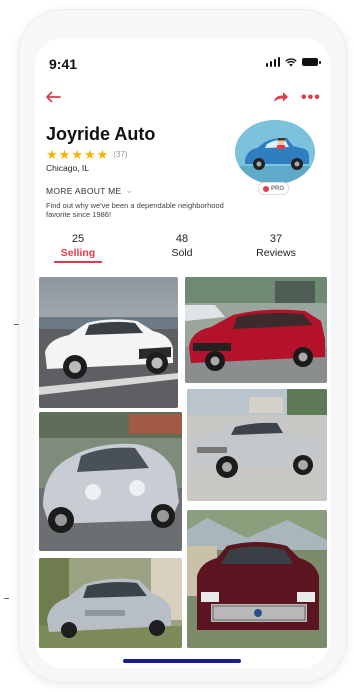 This screenshot has height=691, width=353. I want to click on tab-reviews: 37 Reviews, so click(276, 246).